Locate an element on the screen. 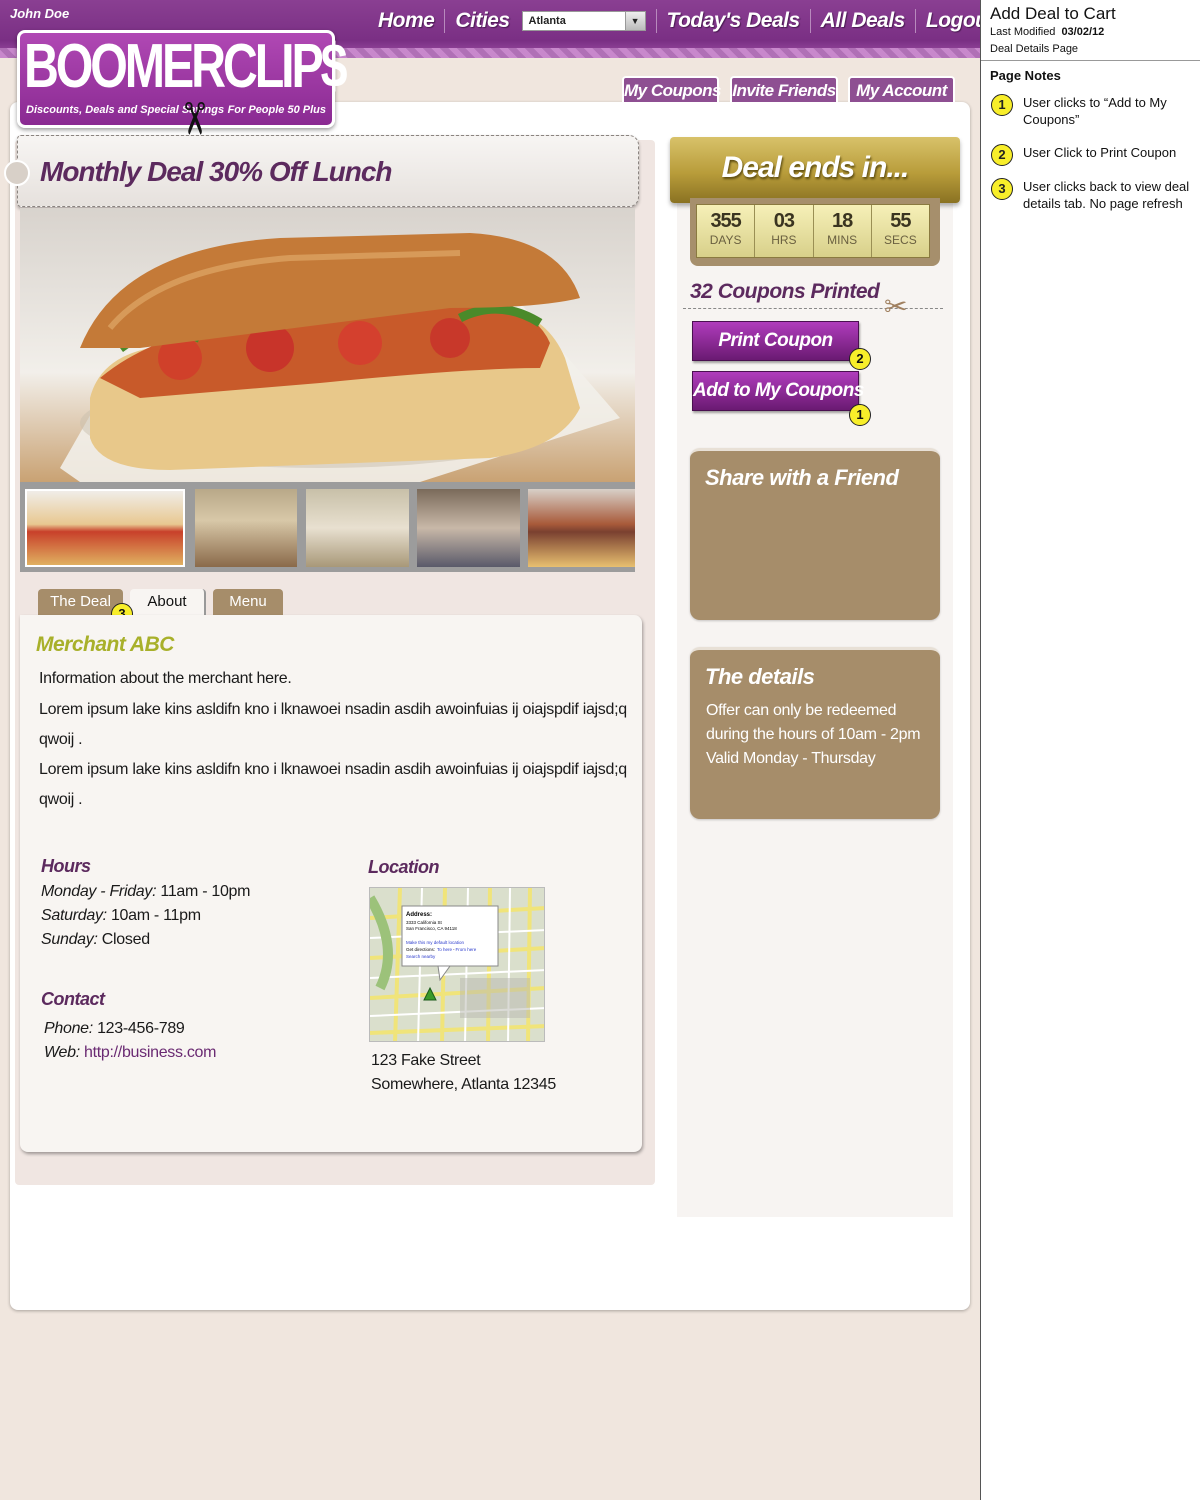 The width and height of the screenshot is (1200, 1500). details-line-1: Offer can only be redeemed is located at coordinates (801, 710).